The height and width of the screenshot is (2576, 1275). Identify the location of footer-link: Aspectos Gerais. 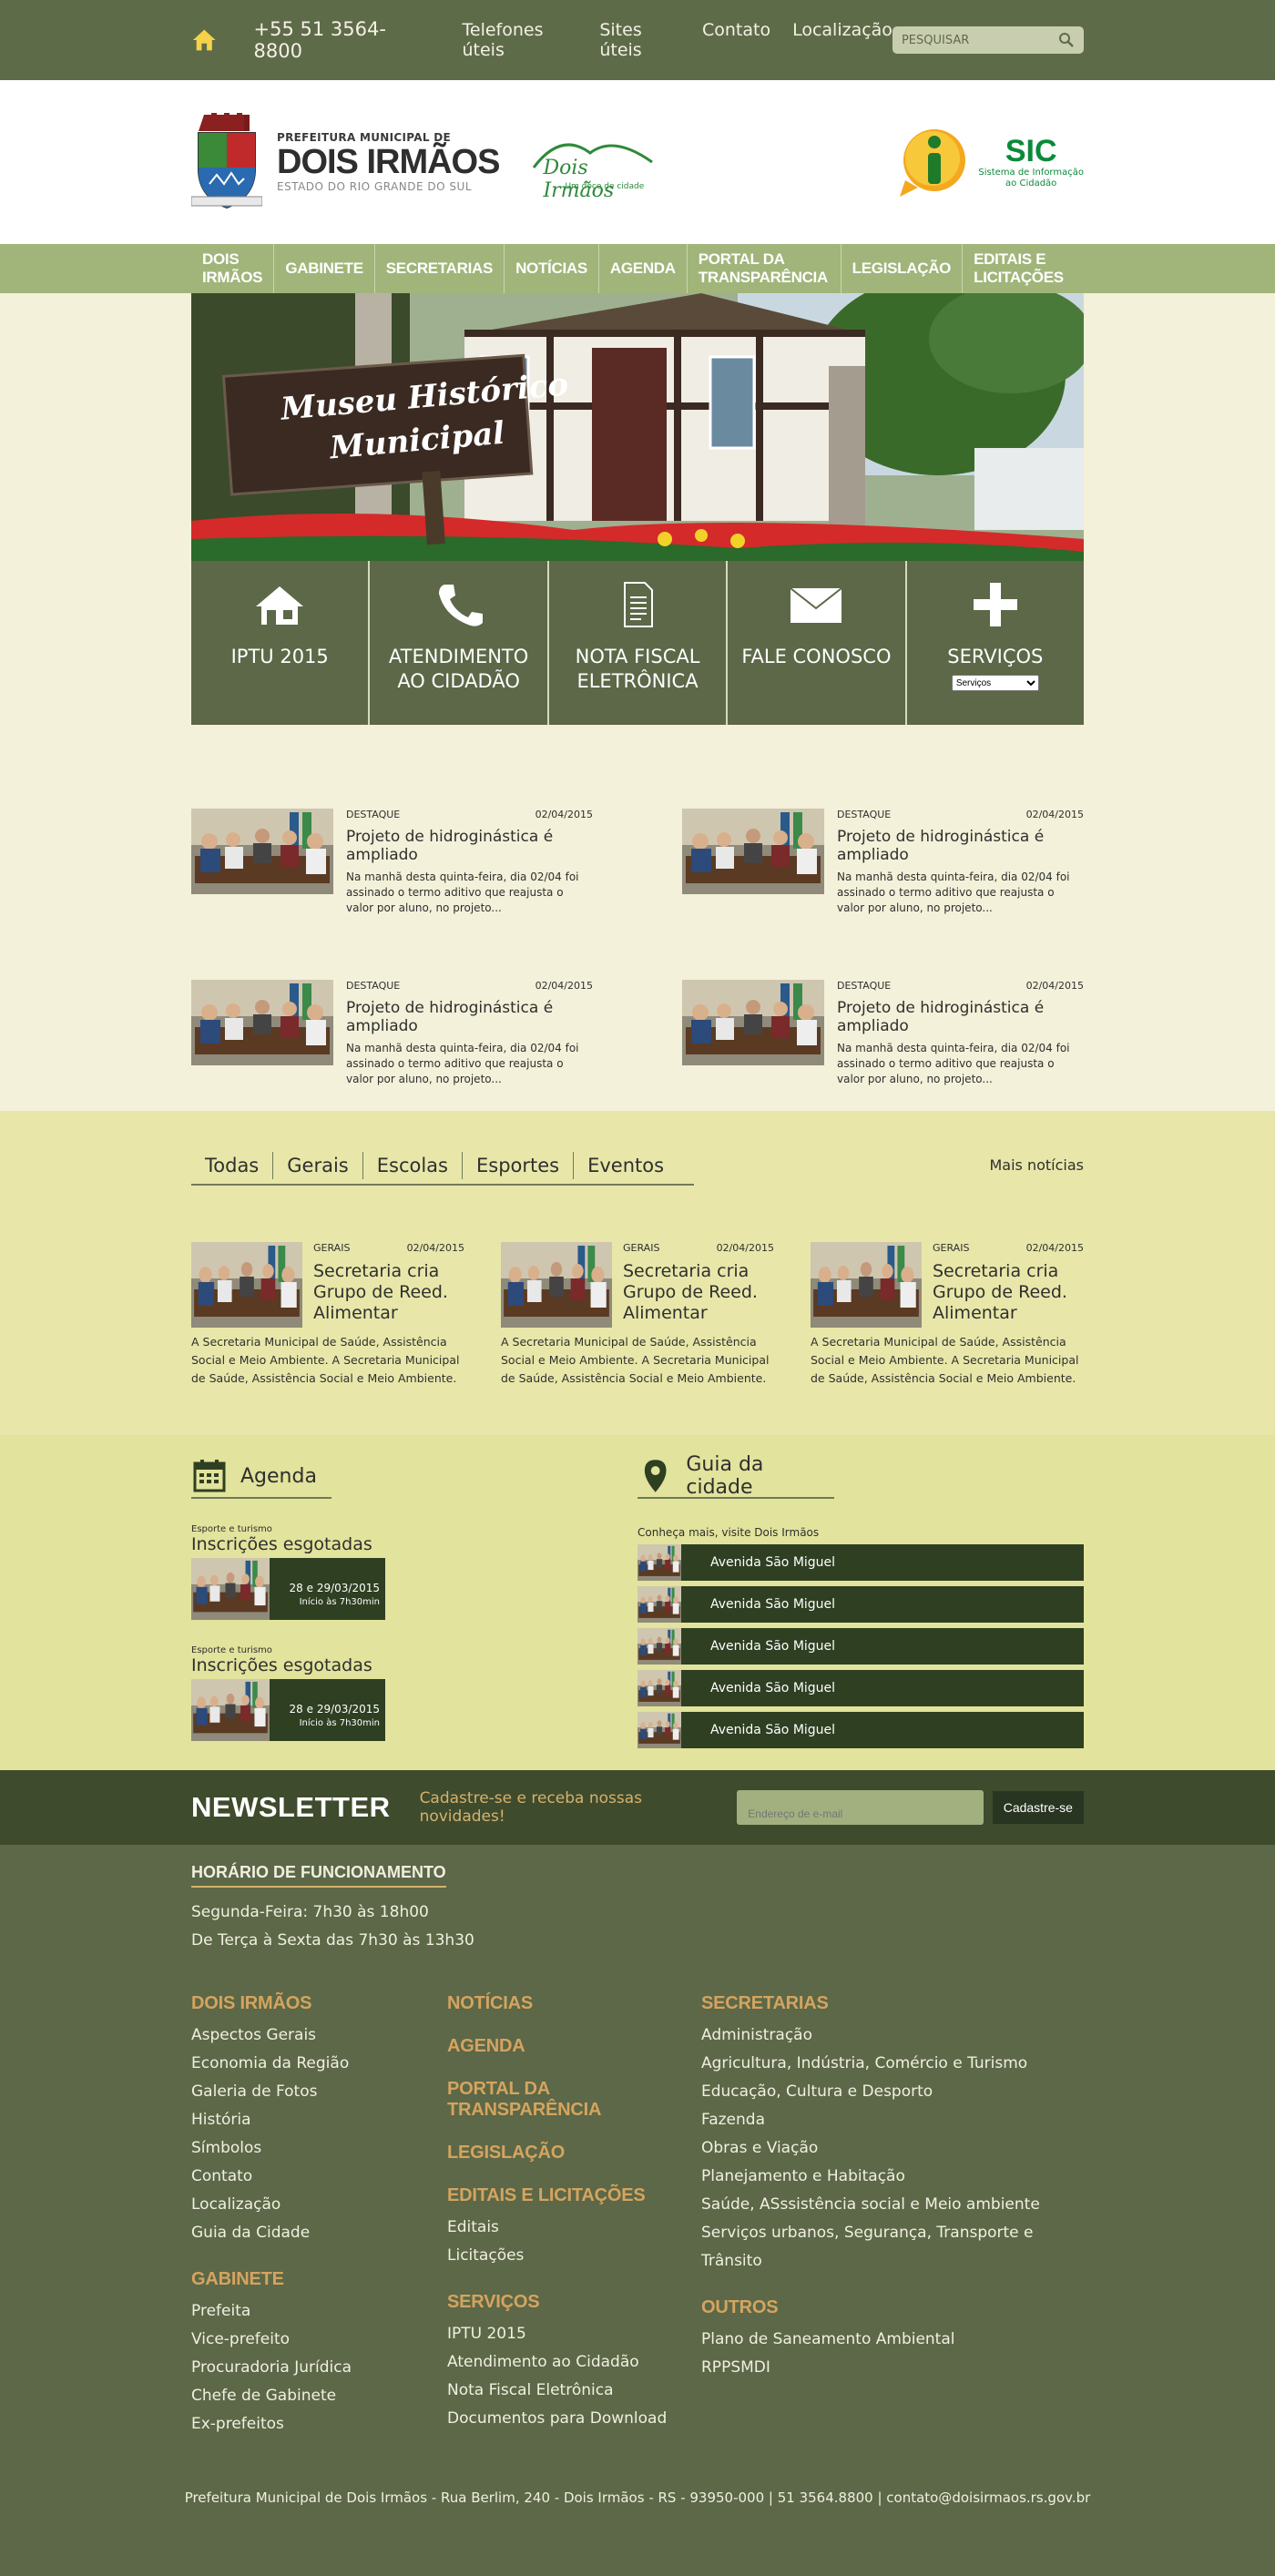
(319, 2036).